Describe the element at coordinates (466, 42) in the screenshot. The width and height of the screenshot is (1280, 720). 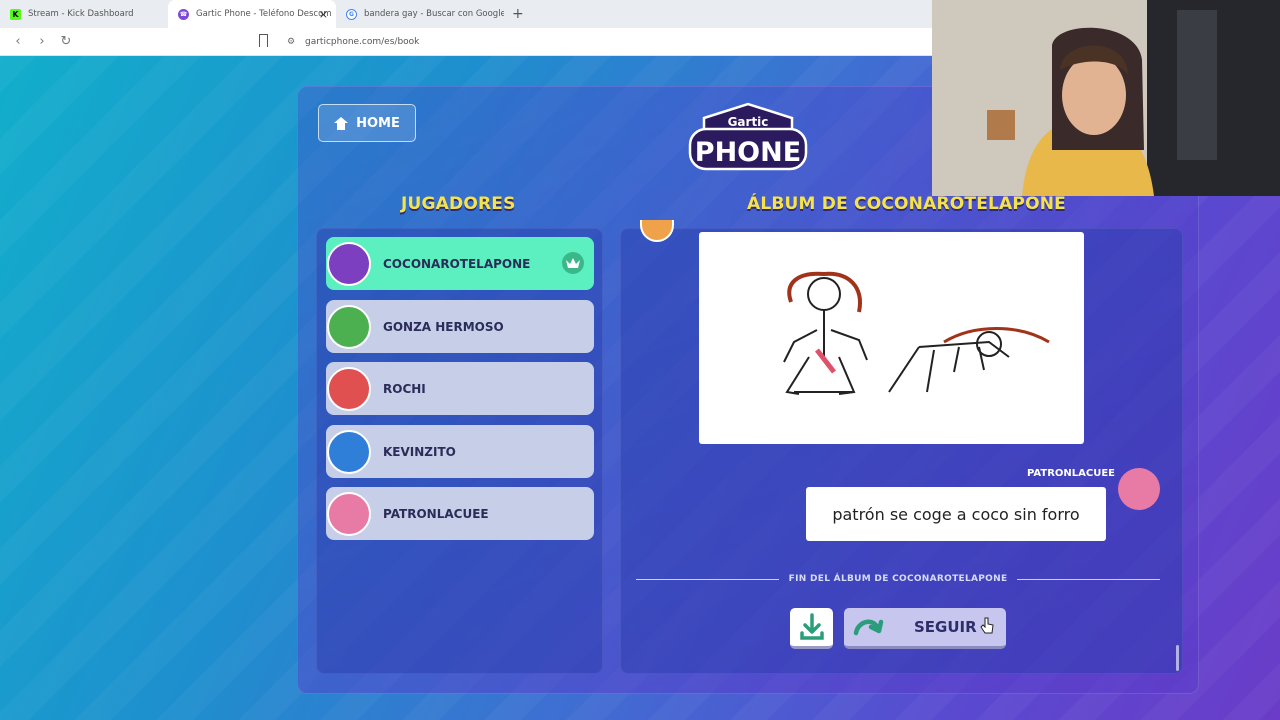
I see `address-bar: ‹ › ↻ ⚙ garticphone.com/es/book` at that location.